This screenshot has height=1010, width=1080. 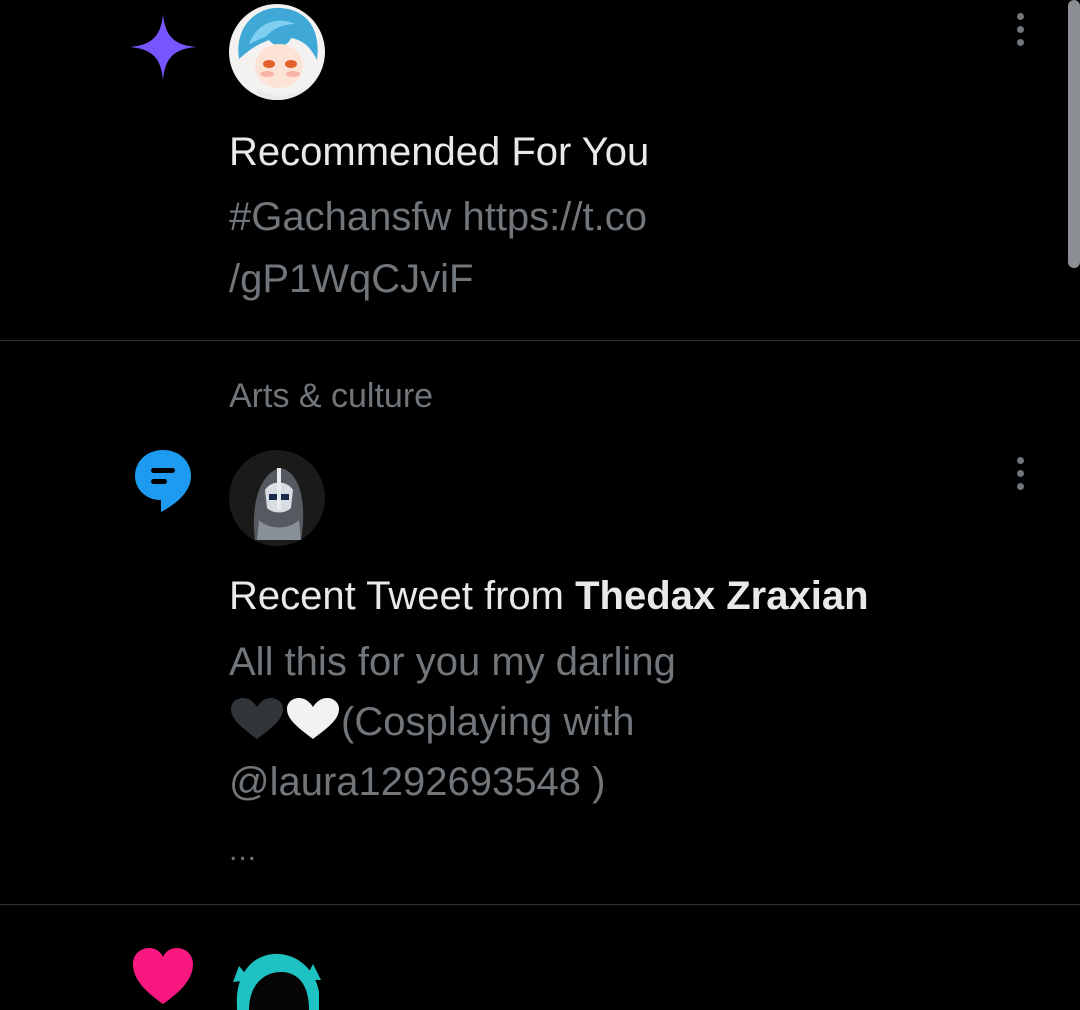 I want to click on notification-body-line: All this for you my darling, so click(x=452, y=662).